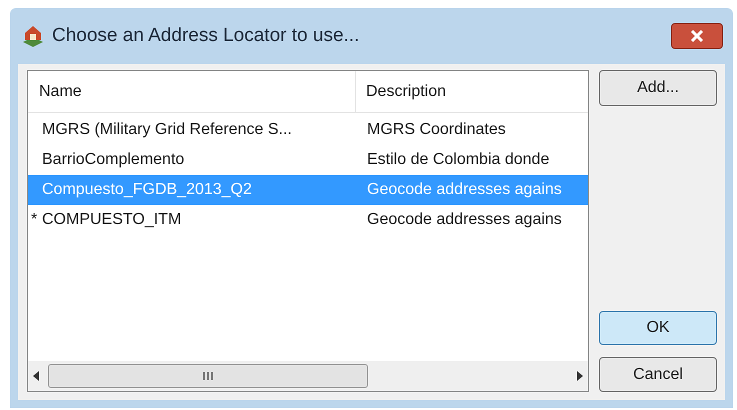  I want to click on locator-name: Compuesto_FGDB_2013_Q2, so click(147, 190).